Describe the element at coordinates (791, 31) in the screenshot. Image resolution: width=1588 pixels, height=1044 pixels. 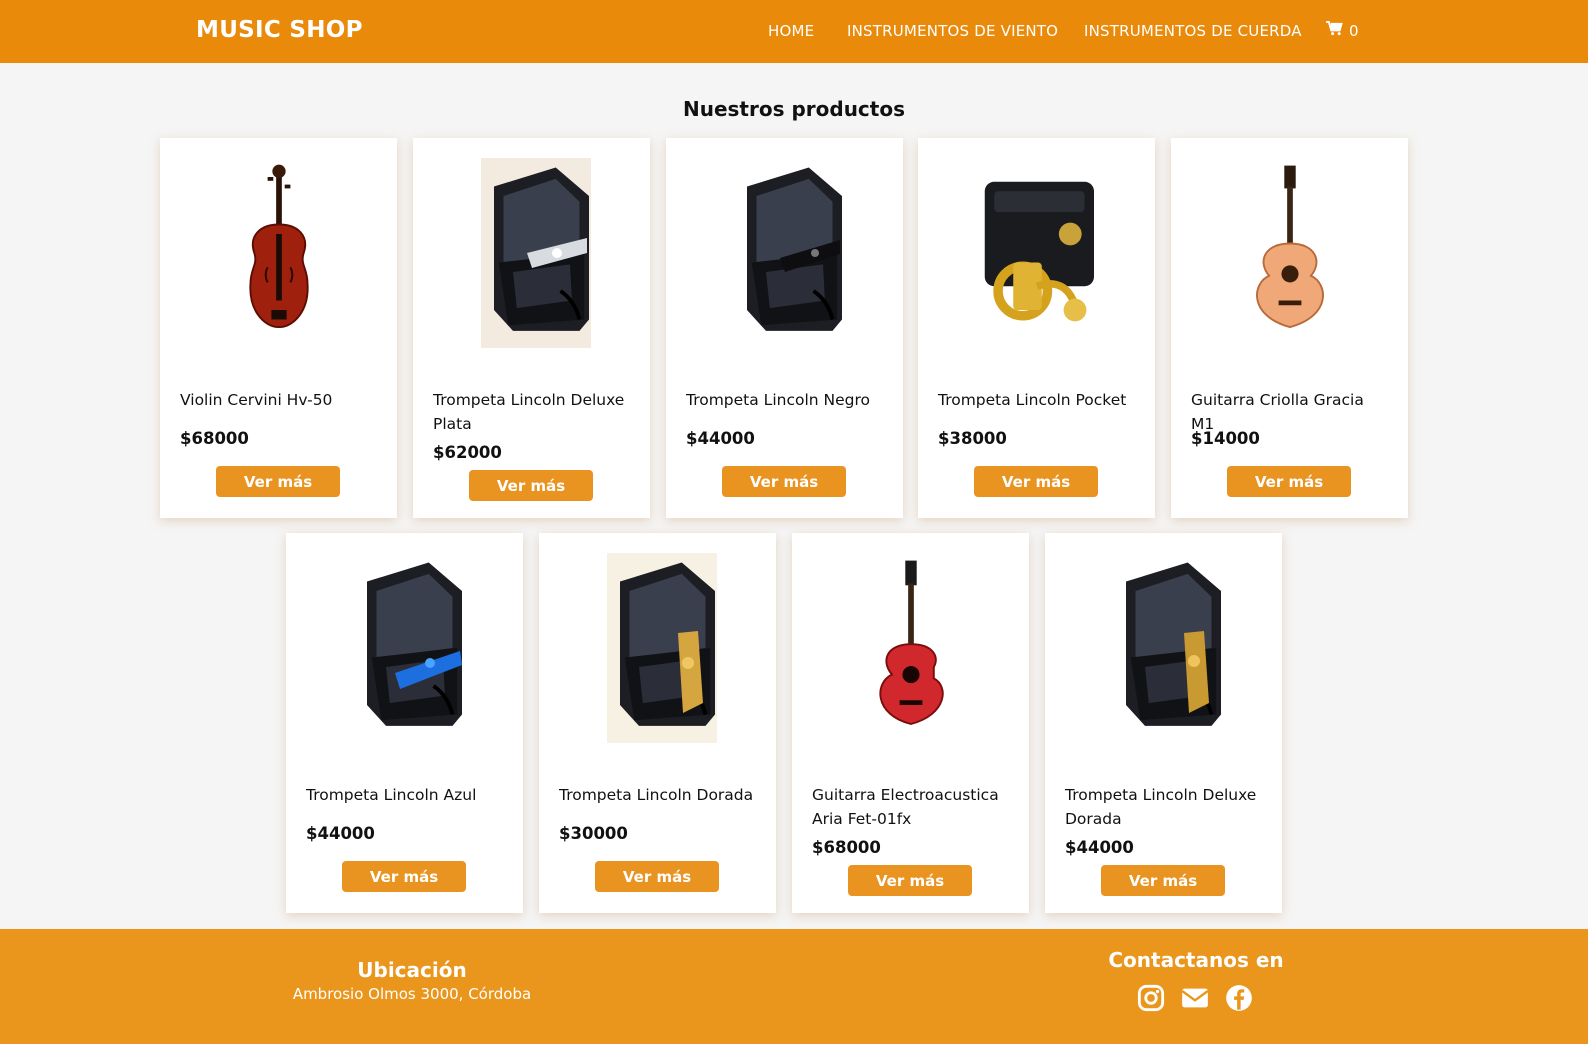
I see `nav-home: HOME` at that location.